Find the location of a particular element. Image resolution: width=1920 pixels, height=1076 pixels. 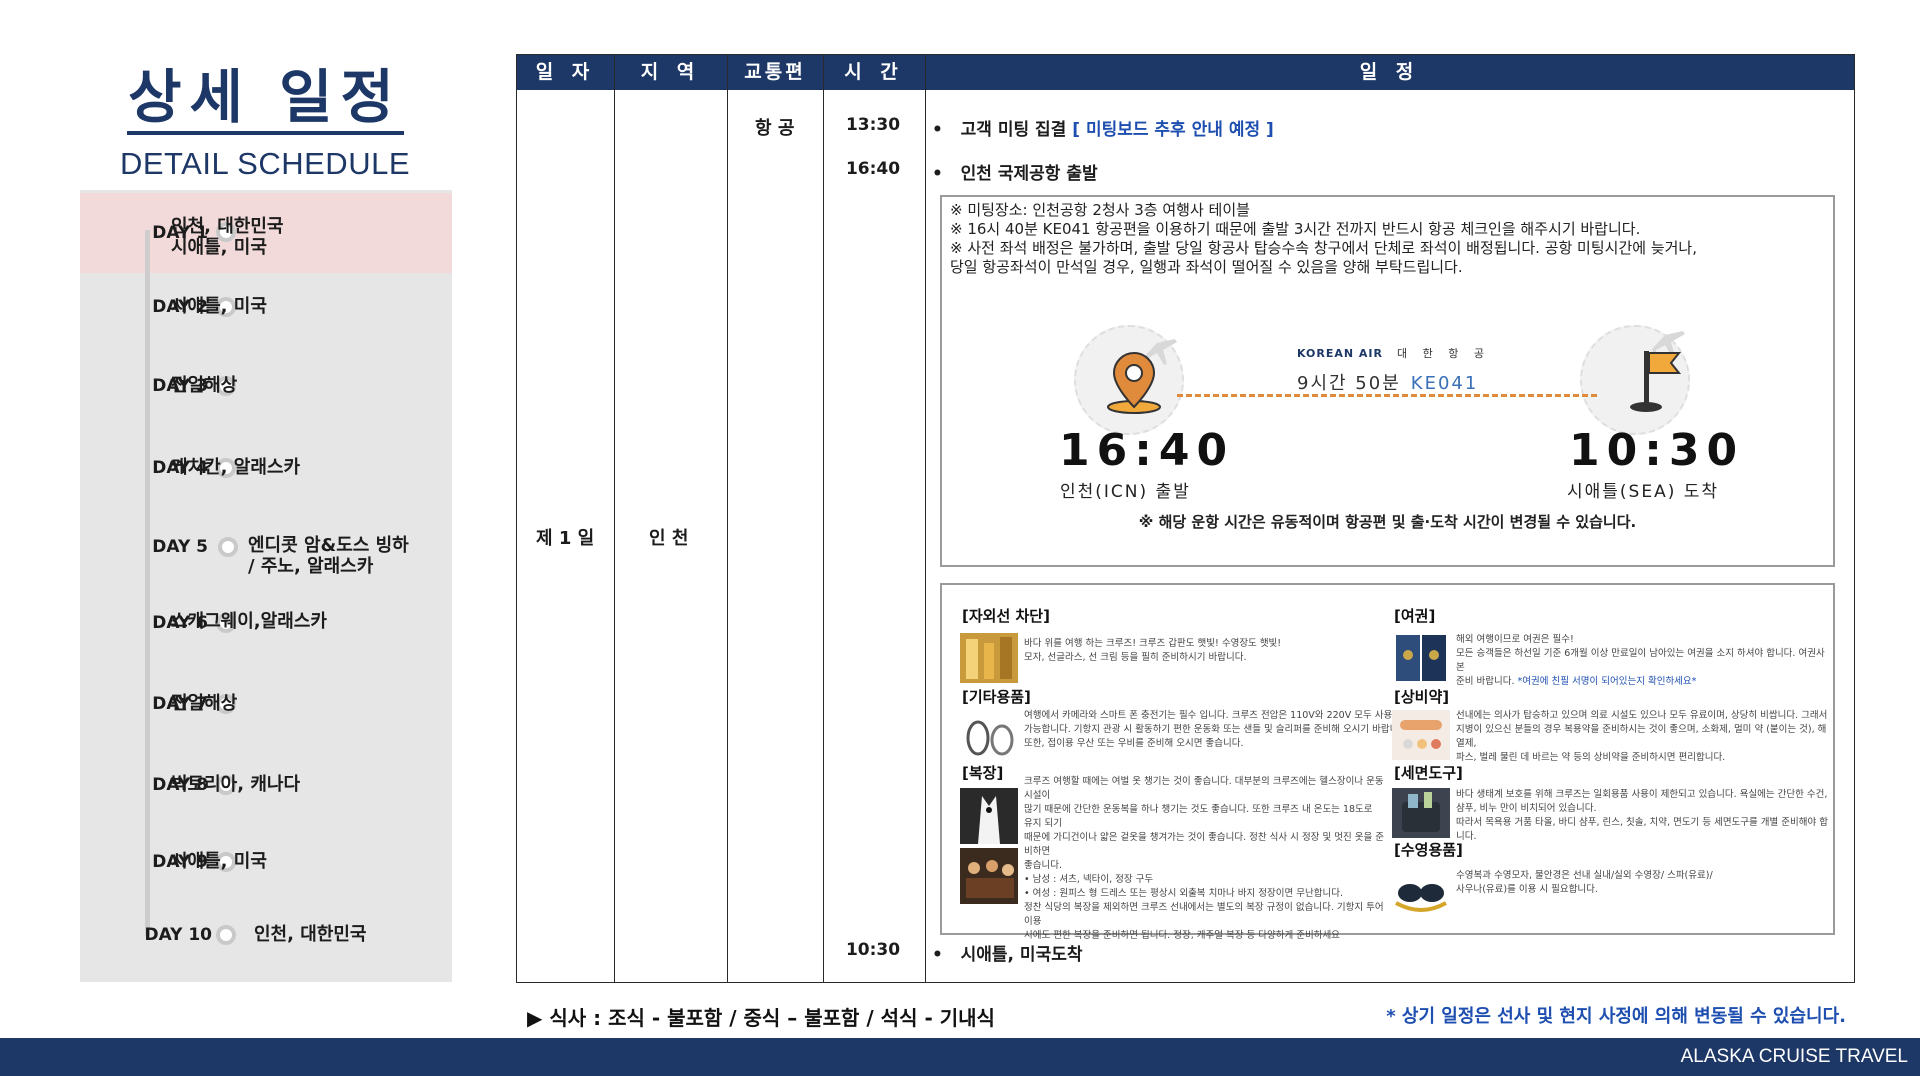

schedule-item: • 고객 미팅 집결 [ 미팅보드 추후 안내 예정 ] is located at coordinates (1103, 127).